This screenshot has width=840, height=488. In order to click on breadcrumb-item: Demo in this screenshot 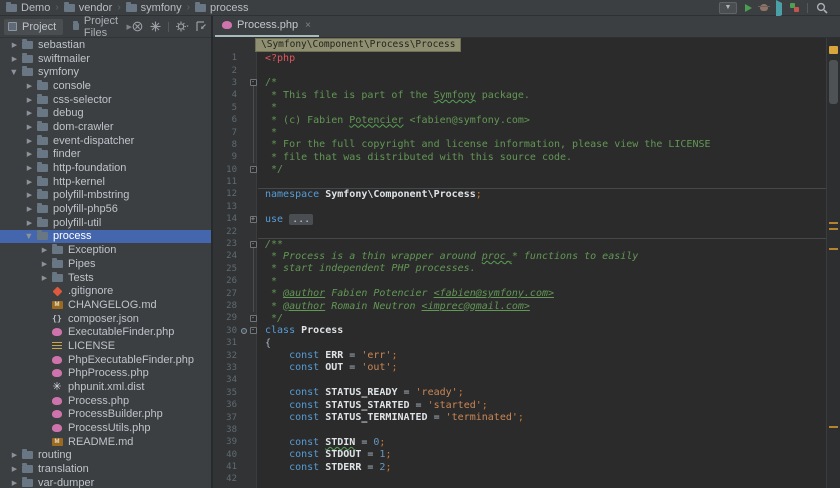, I will do `click(28, 7)`.